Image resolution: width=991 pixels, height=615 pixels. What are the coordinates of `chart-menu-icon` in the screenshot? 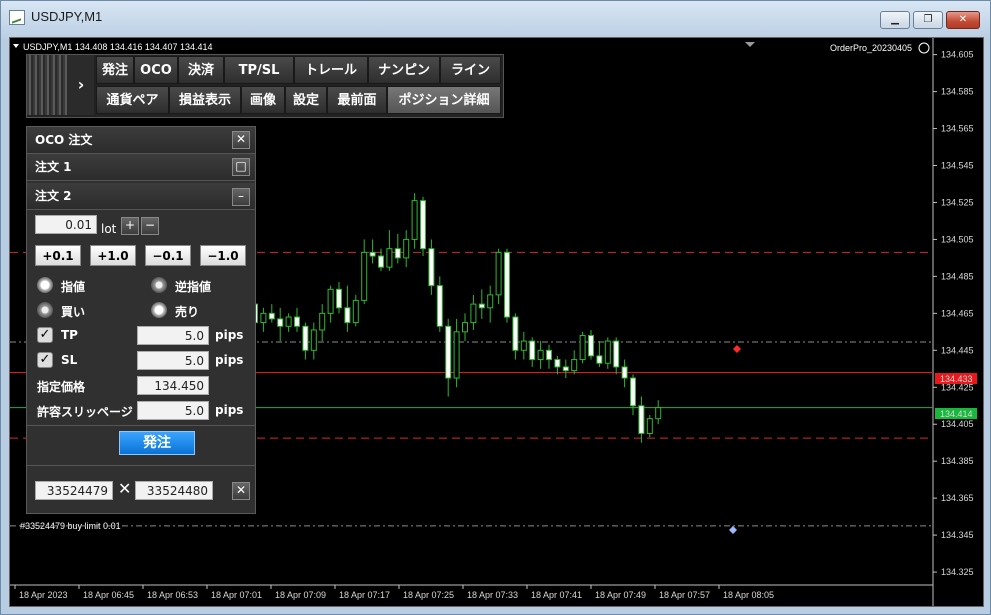 It's located at (16, 46).